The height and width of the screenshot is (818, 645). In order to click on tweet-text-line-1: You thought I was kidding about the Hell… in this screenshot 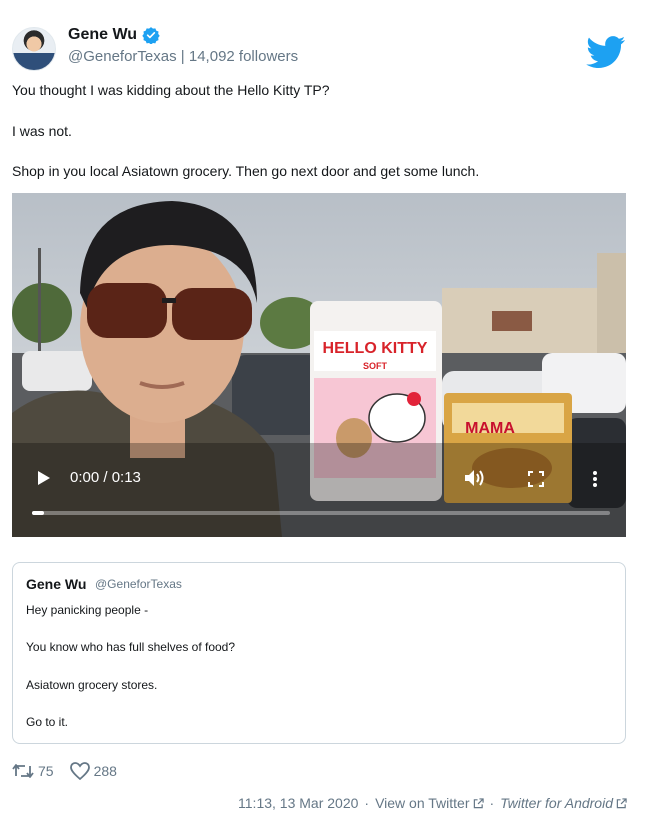, I will do `click(171, 90)`.